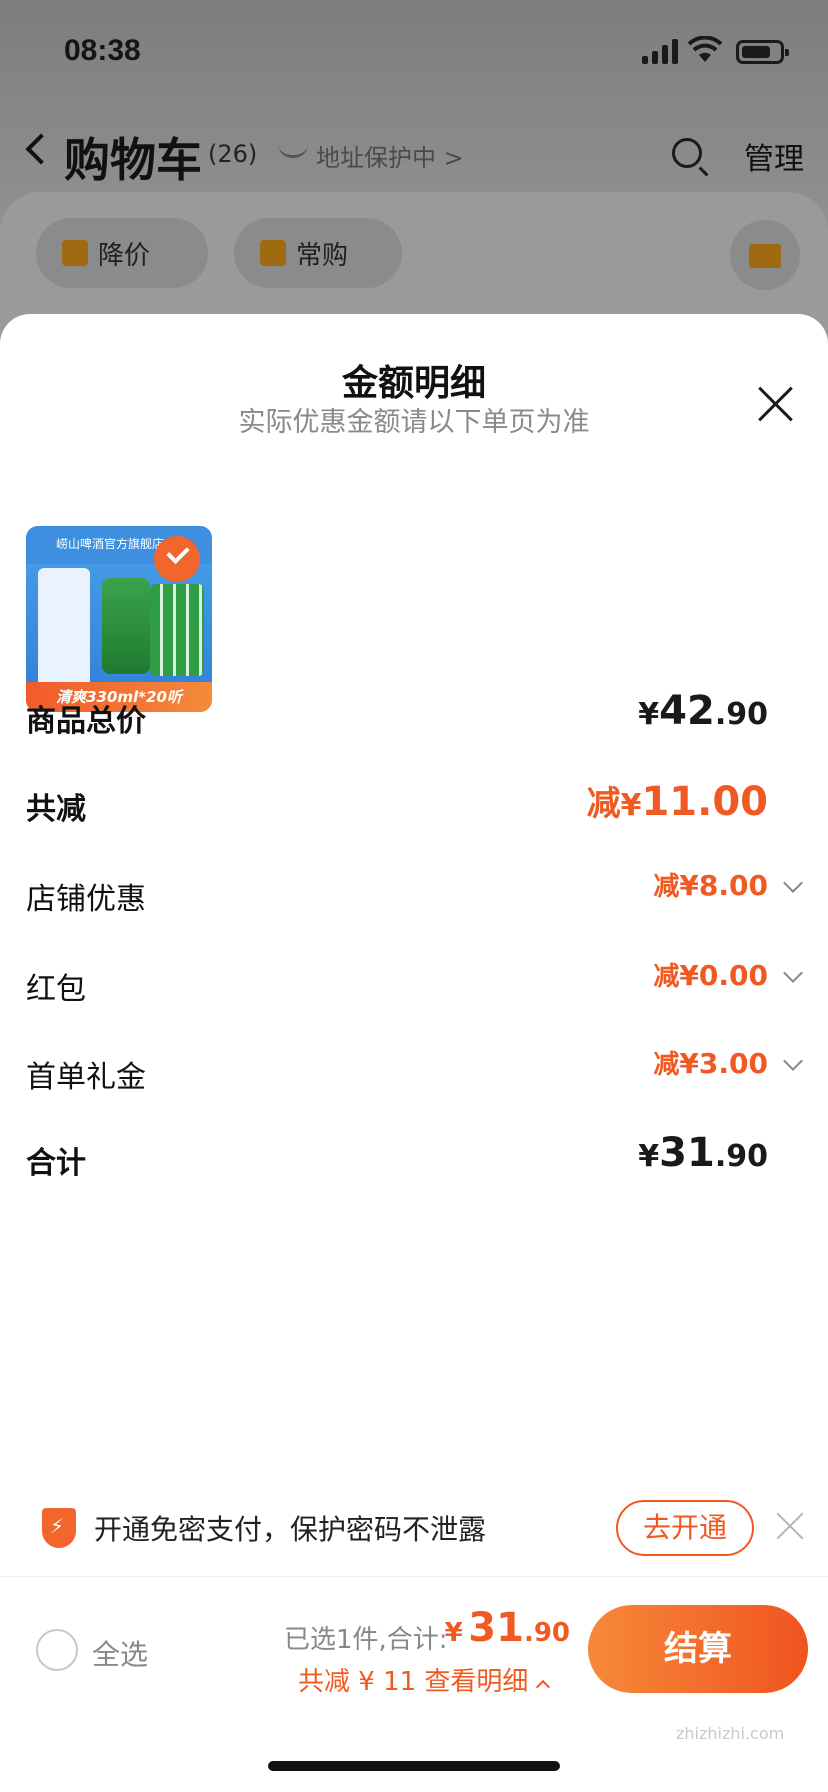 This screenshot has width=828, height=1792. What do you see at coordinates (543, 1687) in the screenshot?
I see `chevron-up-icon` at bounding box center [543, 1687].